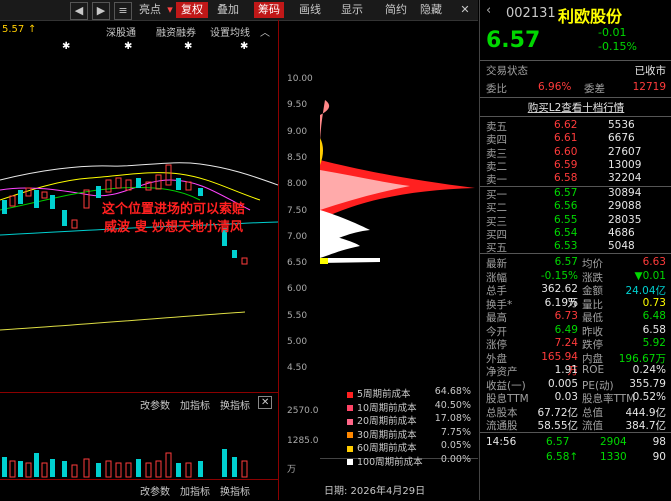 Image resolution: width=671 pixels, height=501 pixels. I want to click on stock-change: -0.01, so click(612, 32).